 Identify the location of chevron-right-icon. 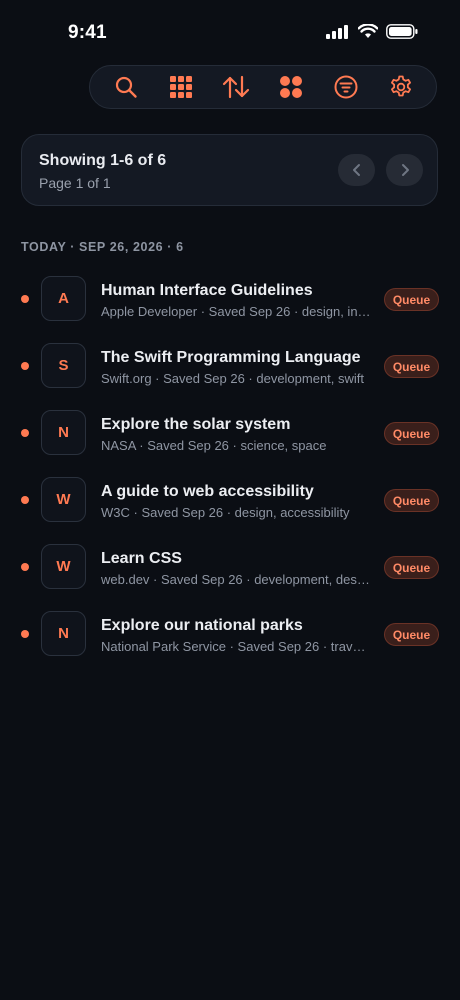
(405, 170).